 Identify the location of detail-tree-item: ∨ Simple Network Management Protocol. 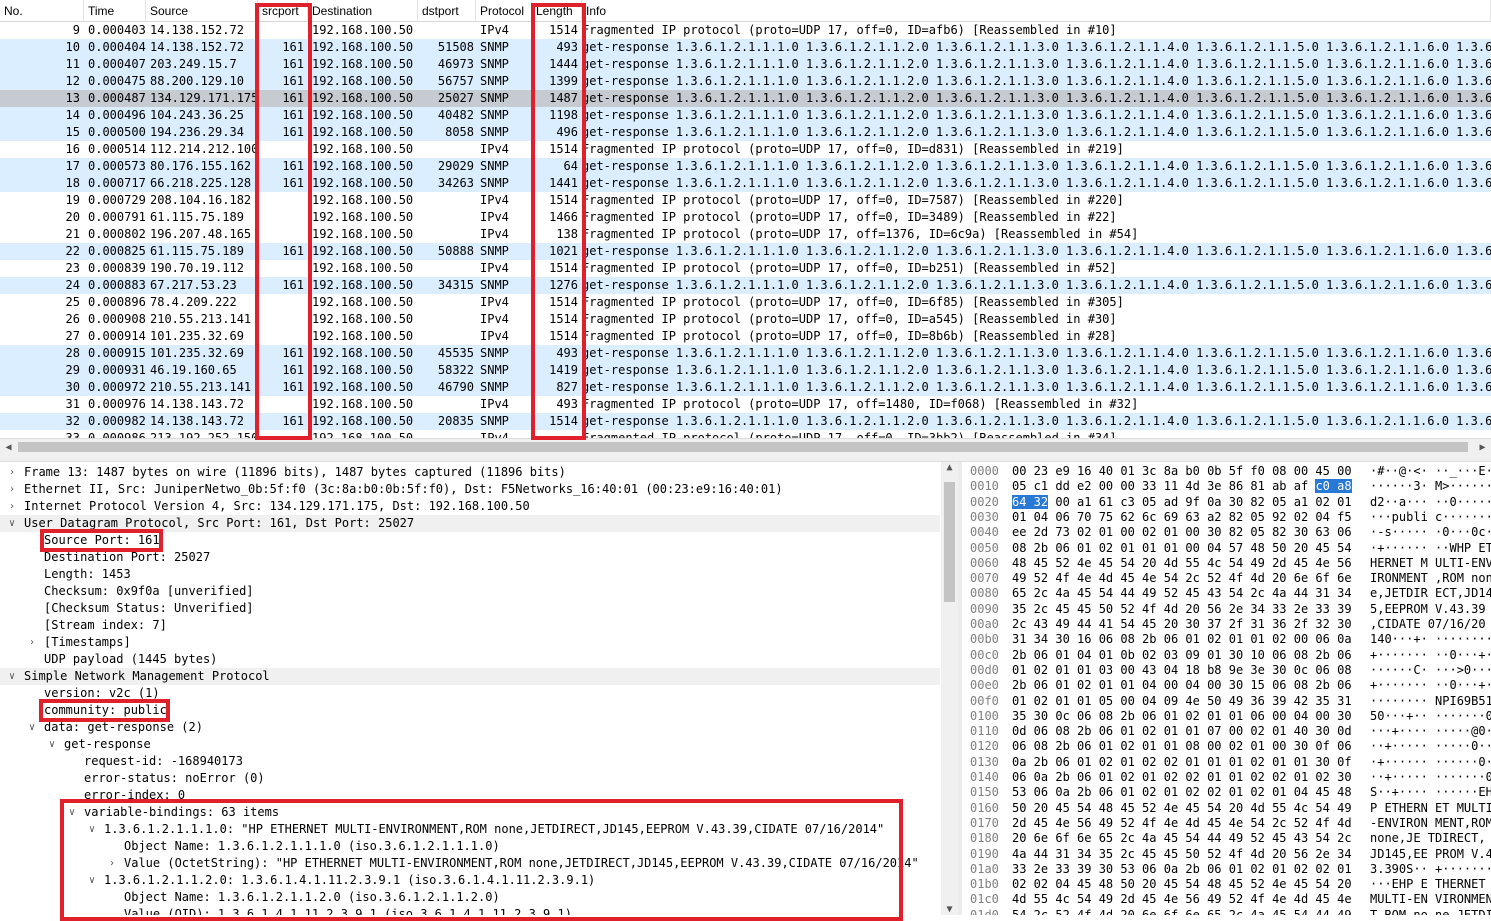
(470, 676).